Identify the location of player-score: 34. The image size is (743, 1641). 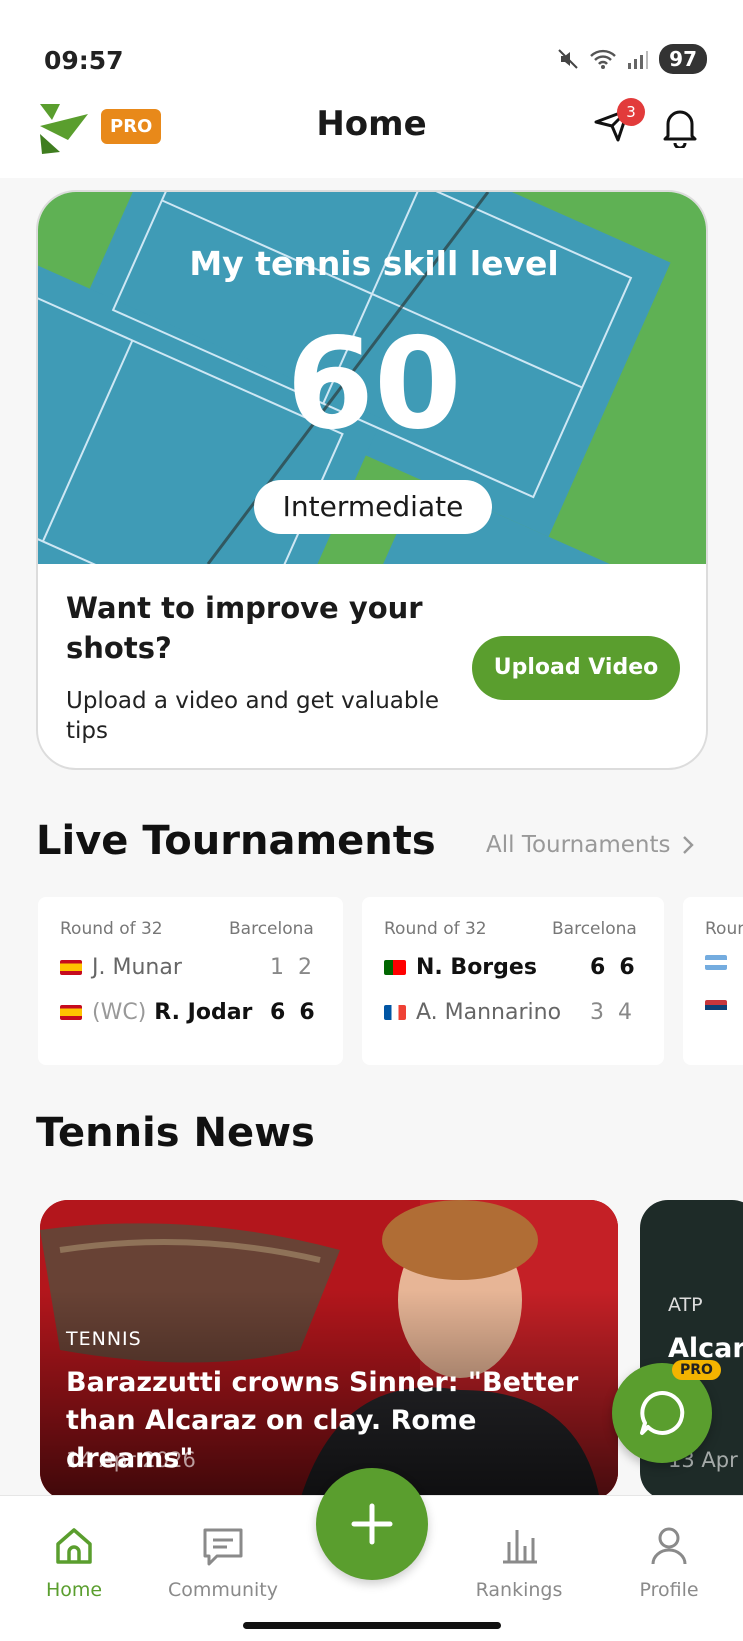
(618, 1012).